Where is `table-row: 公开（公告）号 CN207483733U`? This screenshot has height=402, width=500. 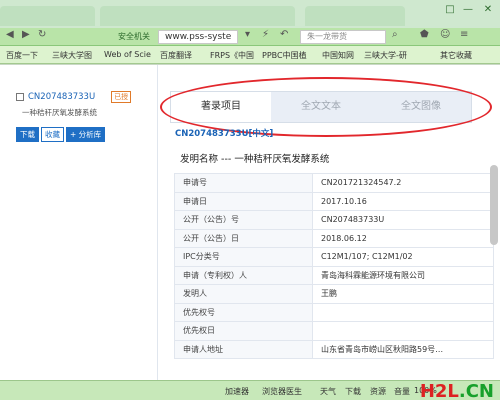 table-row: 公开（公告）号 CN207483733U is located at coordinates (334, 220).